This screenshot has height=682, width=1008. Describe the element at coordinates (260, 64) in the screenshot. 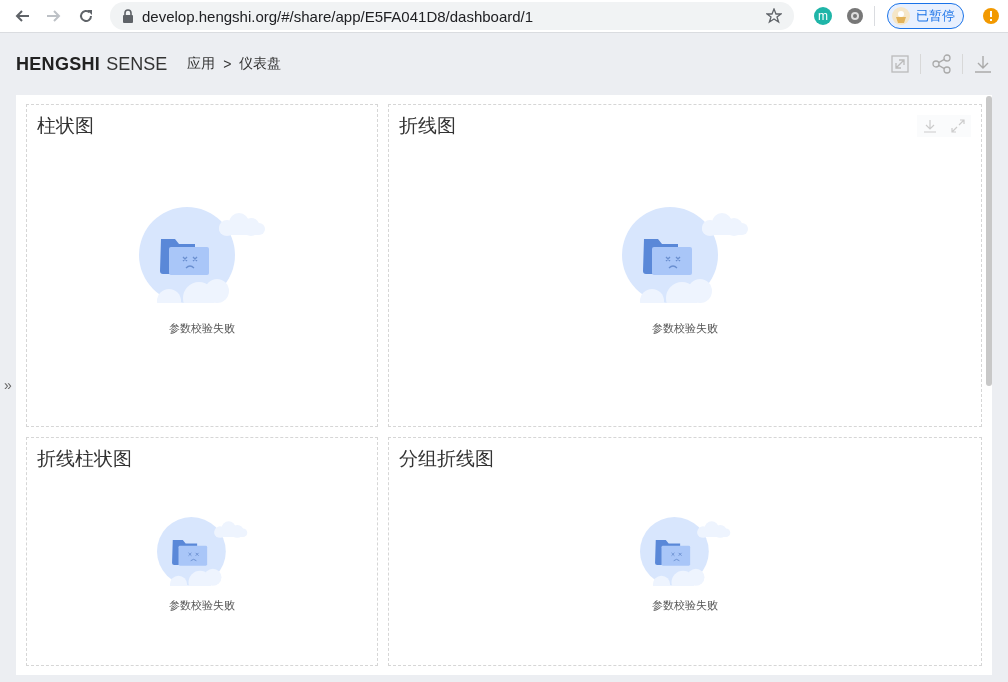

I see `breadcrumb-link: 仪表盘` at that location.